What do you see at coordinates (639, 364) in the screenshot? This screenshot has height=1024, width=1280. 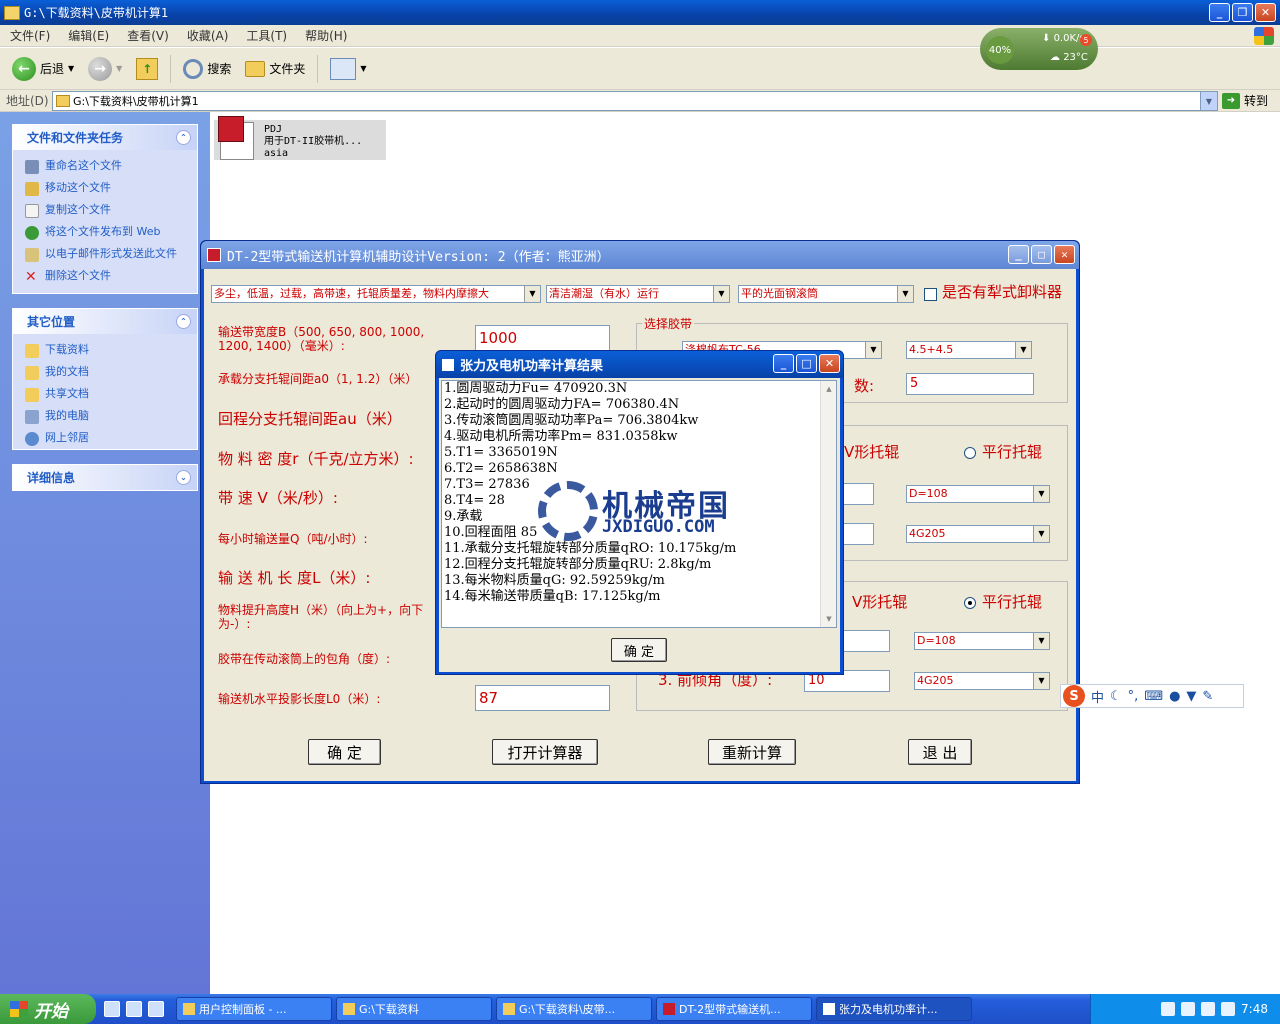 I see `dialog-title-bar: 张力及电机功率计算结果 _ □ ✕` at bounding box center [639, 364].